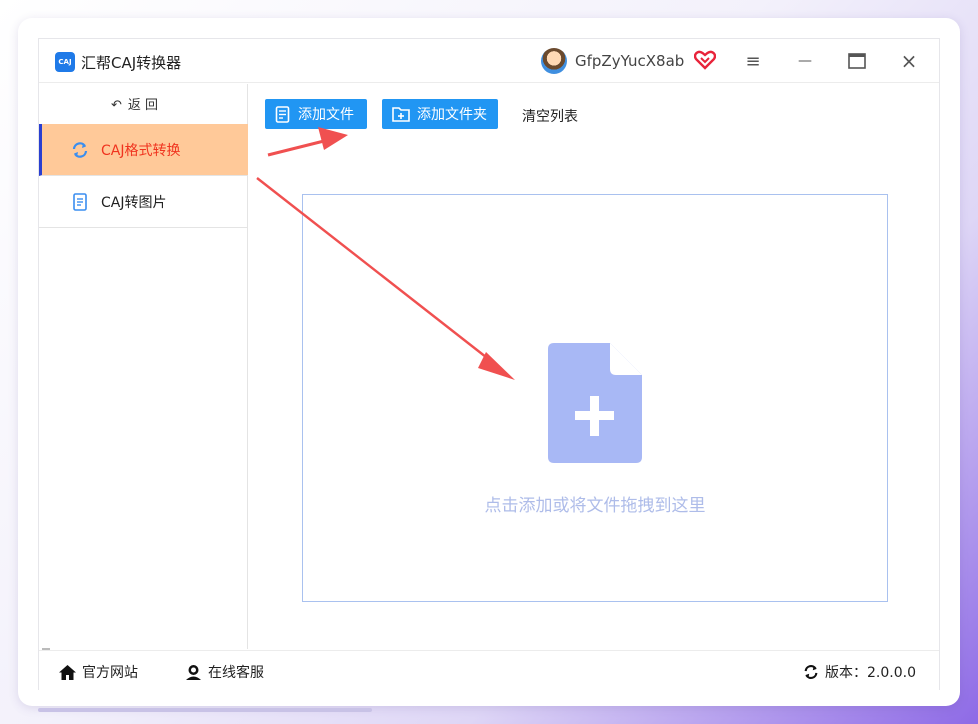  I want to click on add-file-label: 添加文件, so click(326, 115).